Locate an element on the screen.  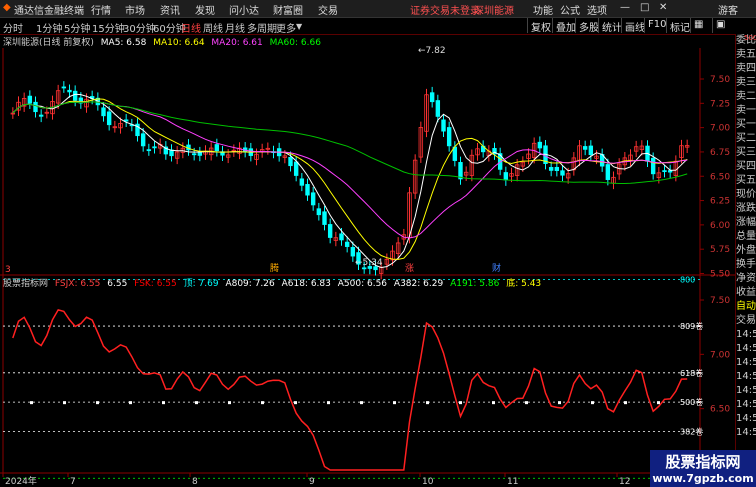
a809-label: A809: 7.26 is located at coordinates (250, 284).